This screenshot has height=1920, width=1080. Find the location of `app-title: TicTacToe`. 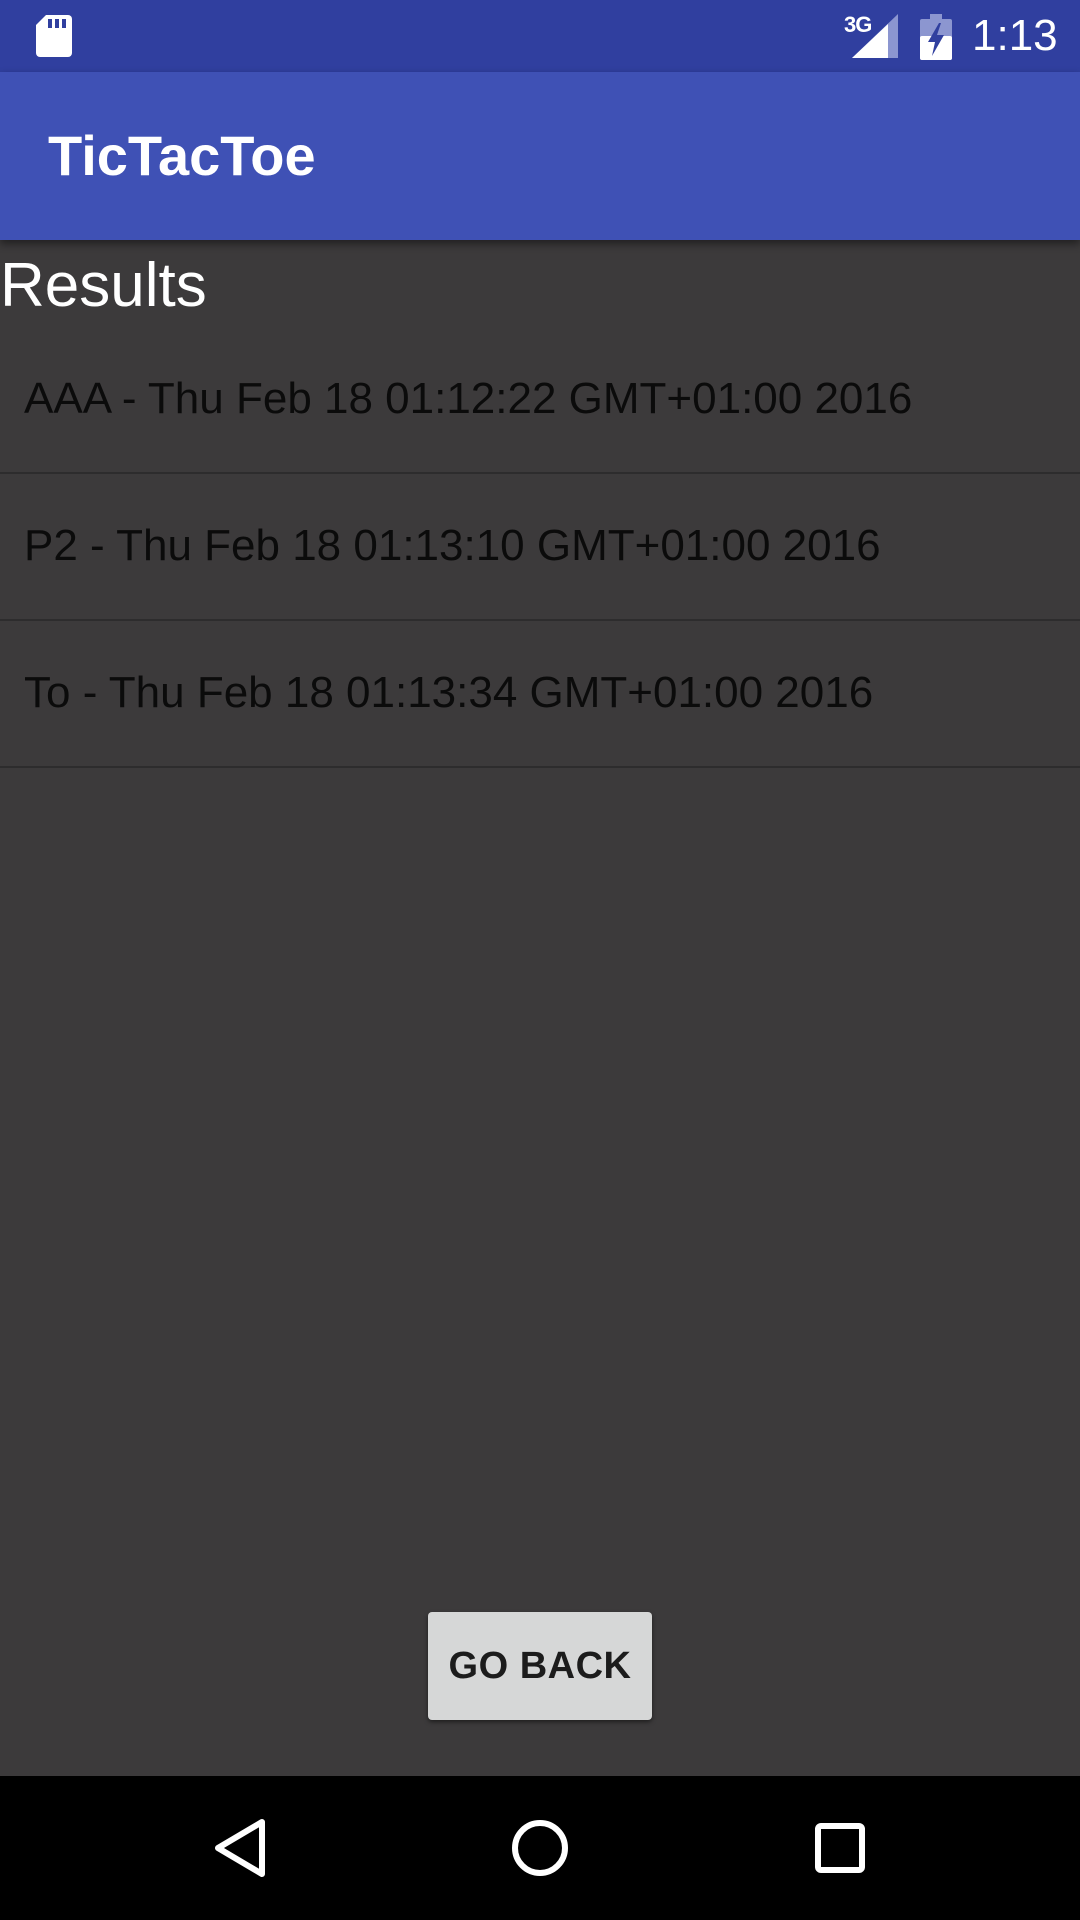

app-title: TicTacToe is located at coordinates (182, 155).